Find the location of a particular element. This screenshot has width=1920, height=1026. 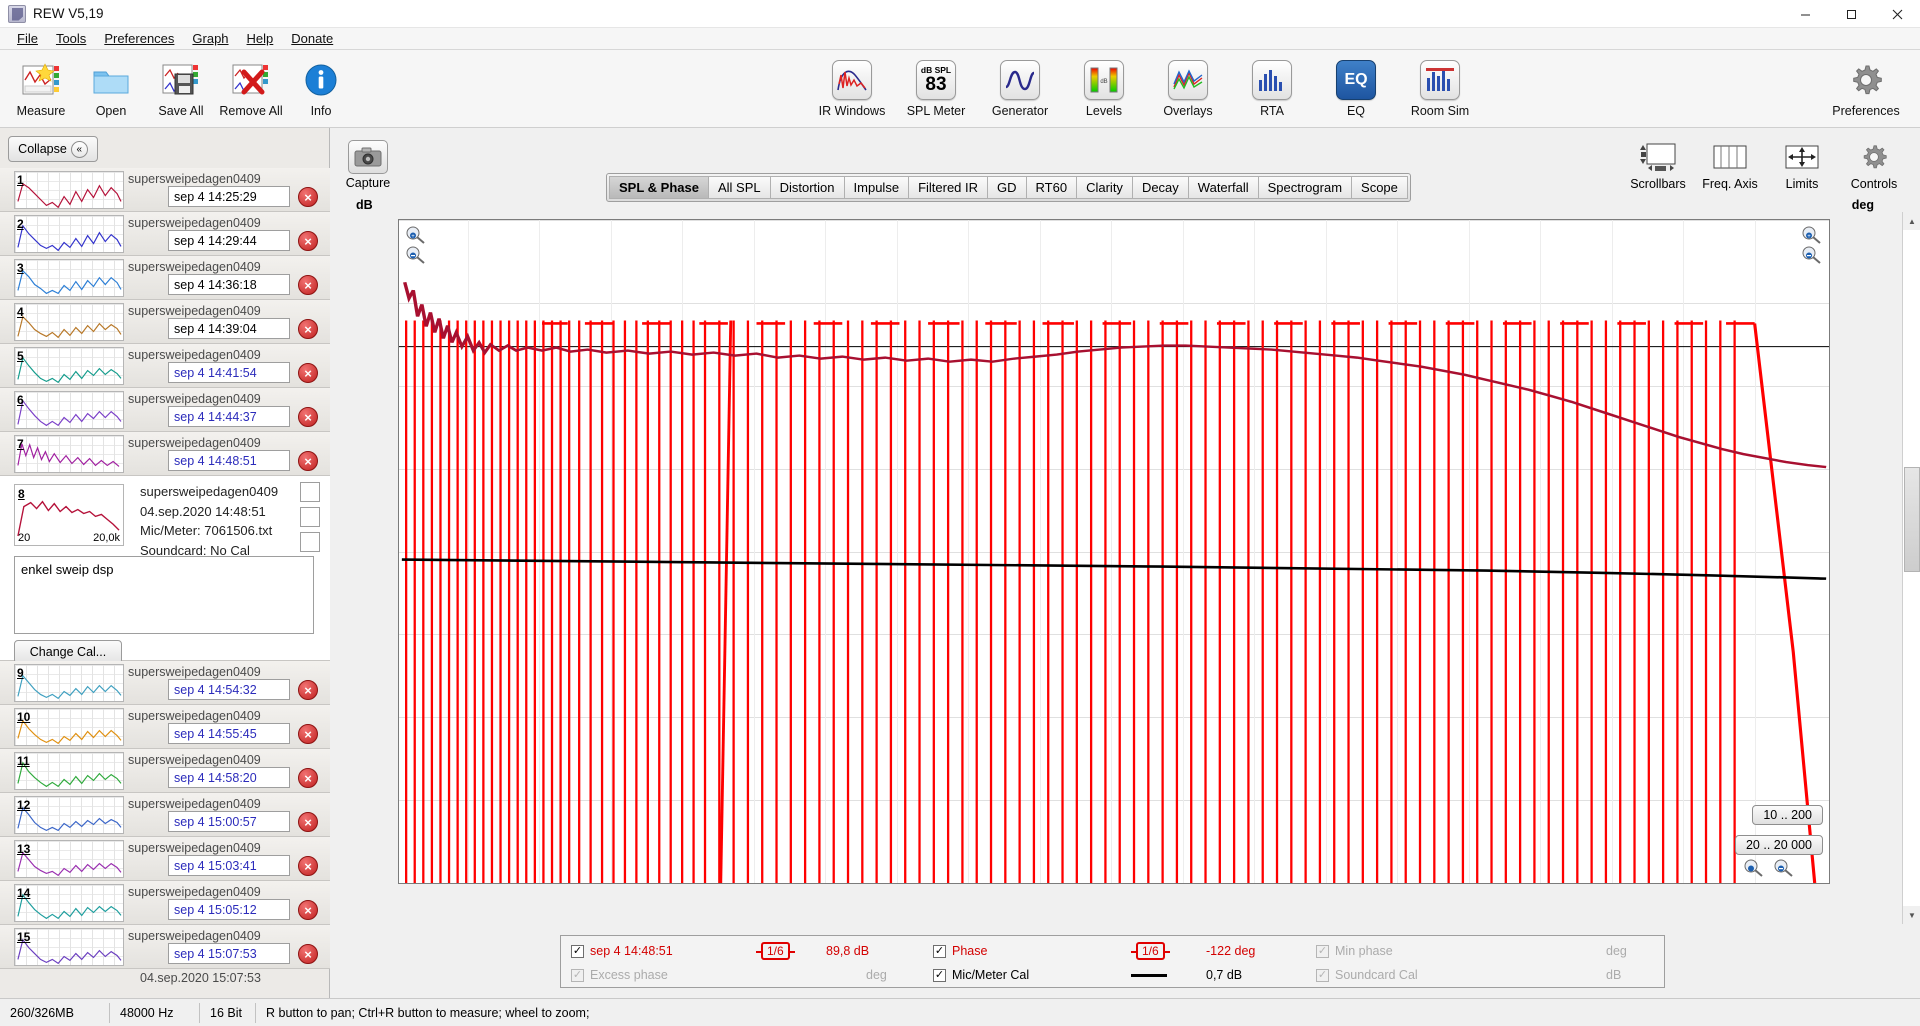

controls-button: Controls is located at coordinates (1874, 165).